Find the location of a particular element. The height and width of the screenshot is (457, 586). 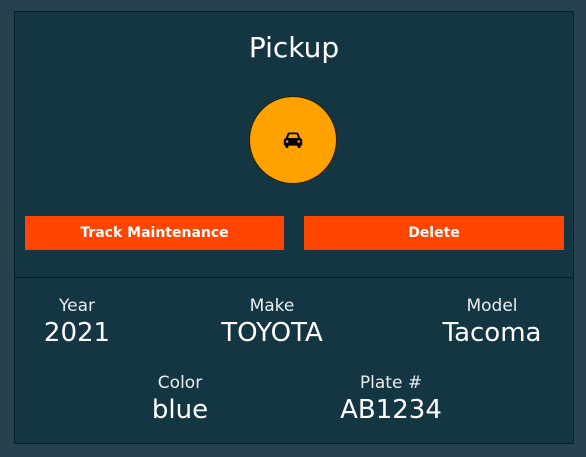

delete-button: Delete is located at coordinates (434, 233).